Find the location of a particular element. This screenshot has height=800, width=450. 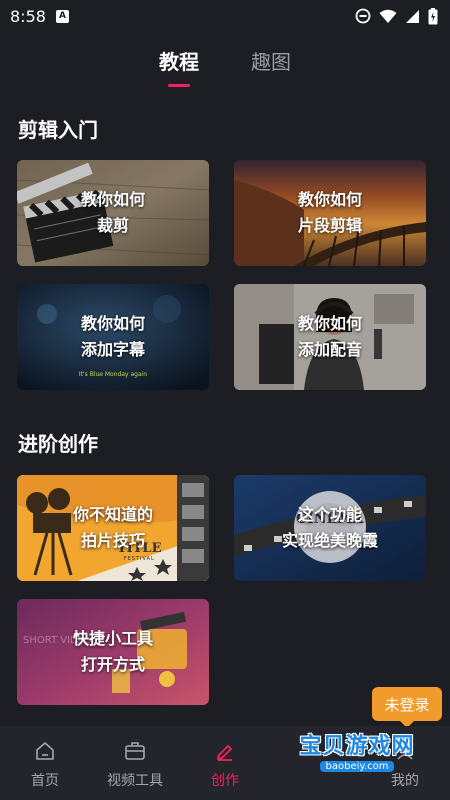

home-icon is located at coordinates (45, 751).